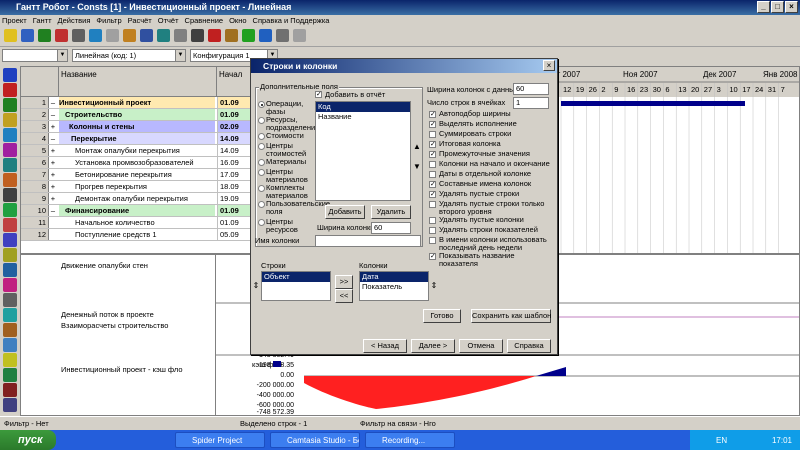  What do you see at coordinates (10, 120) in the screenshot?
I see `side-tool-3-icon` at bounding box center [10, 120].